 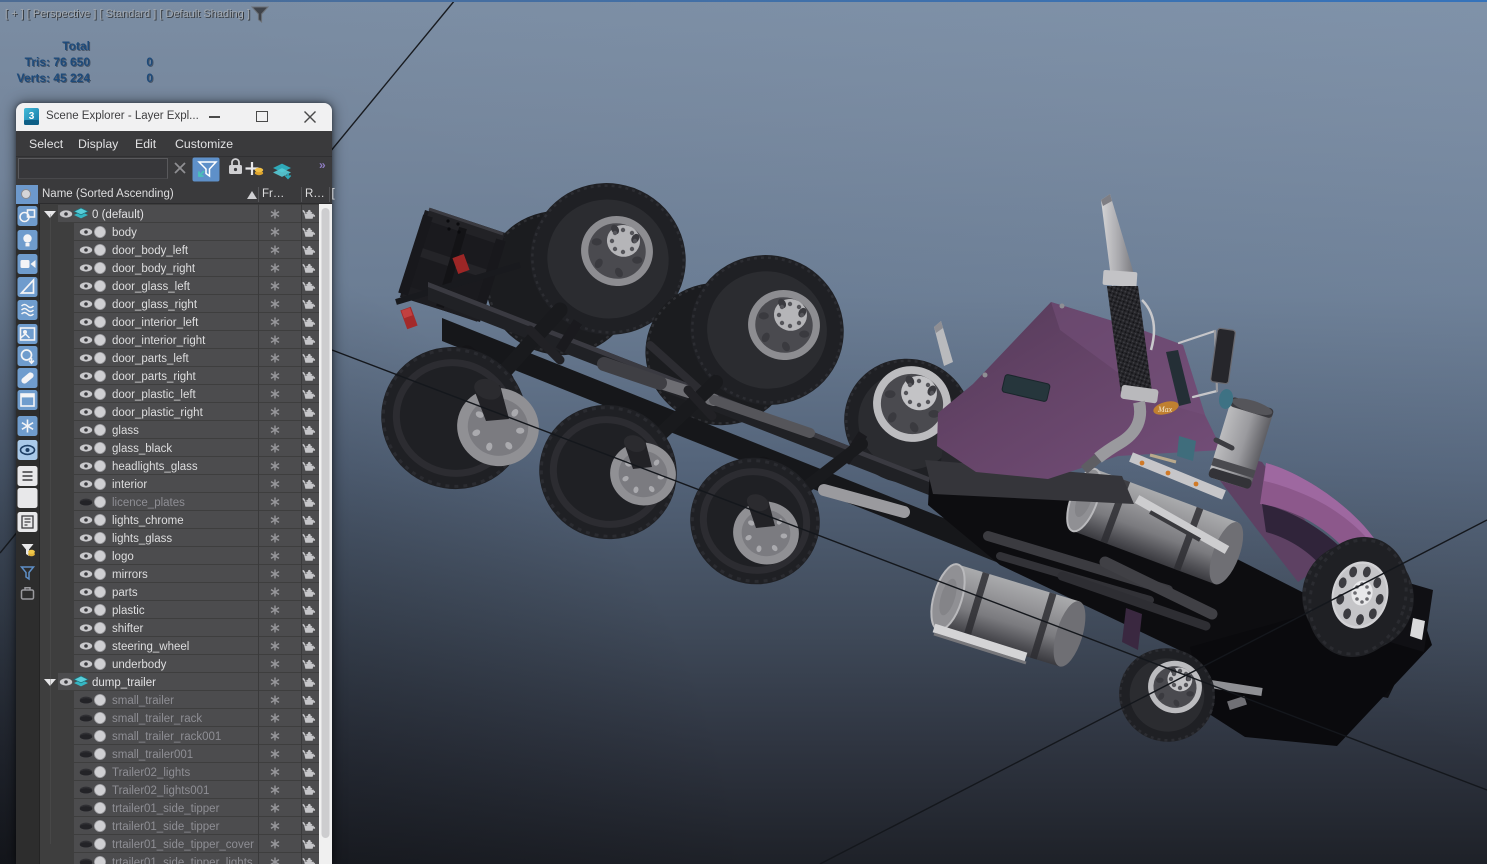 What do you see at coordinates (124, 233) in the screenshot?
I see `svg-text: body` at bounding box center [124, 233].